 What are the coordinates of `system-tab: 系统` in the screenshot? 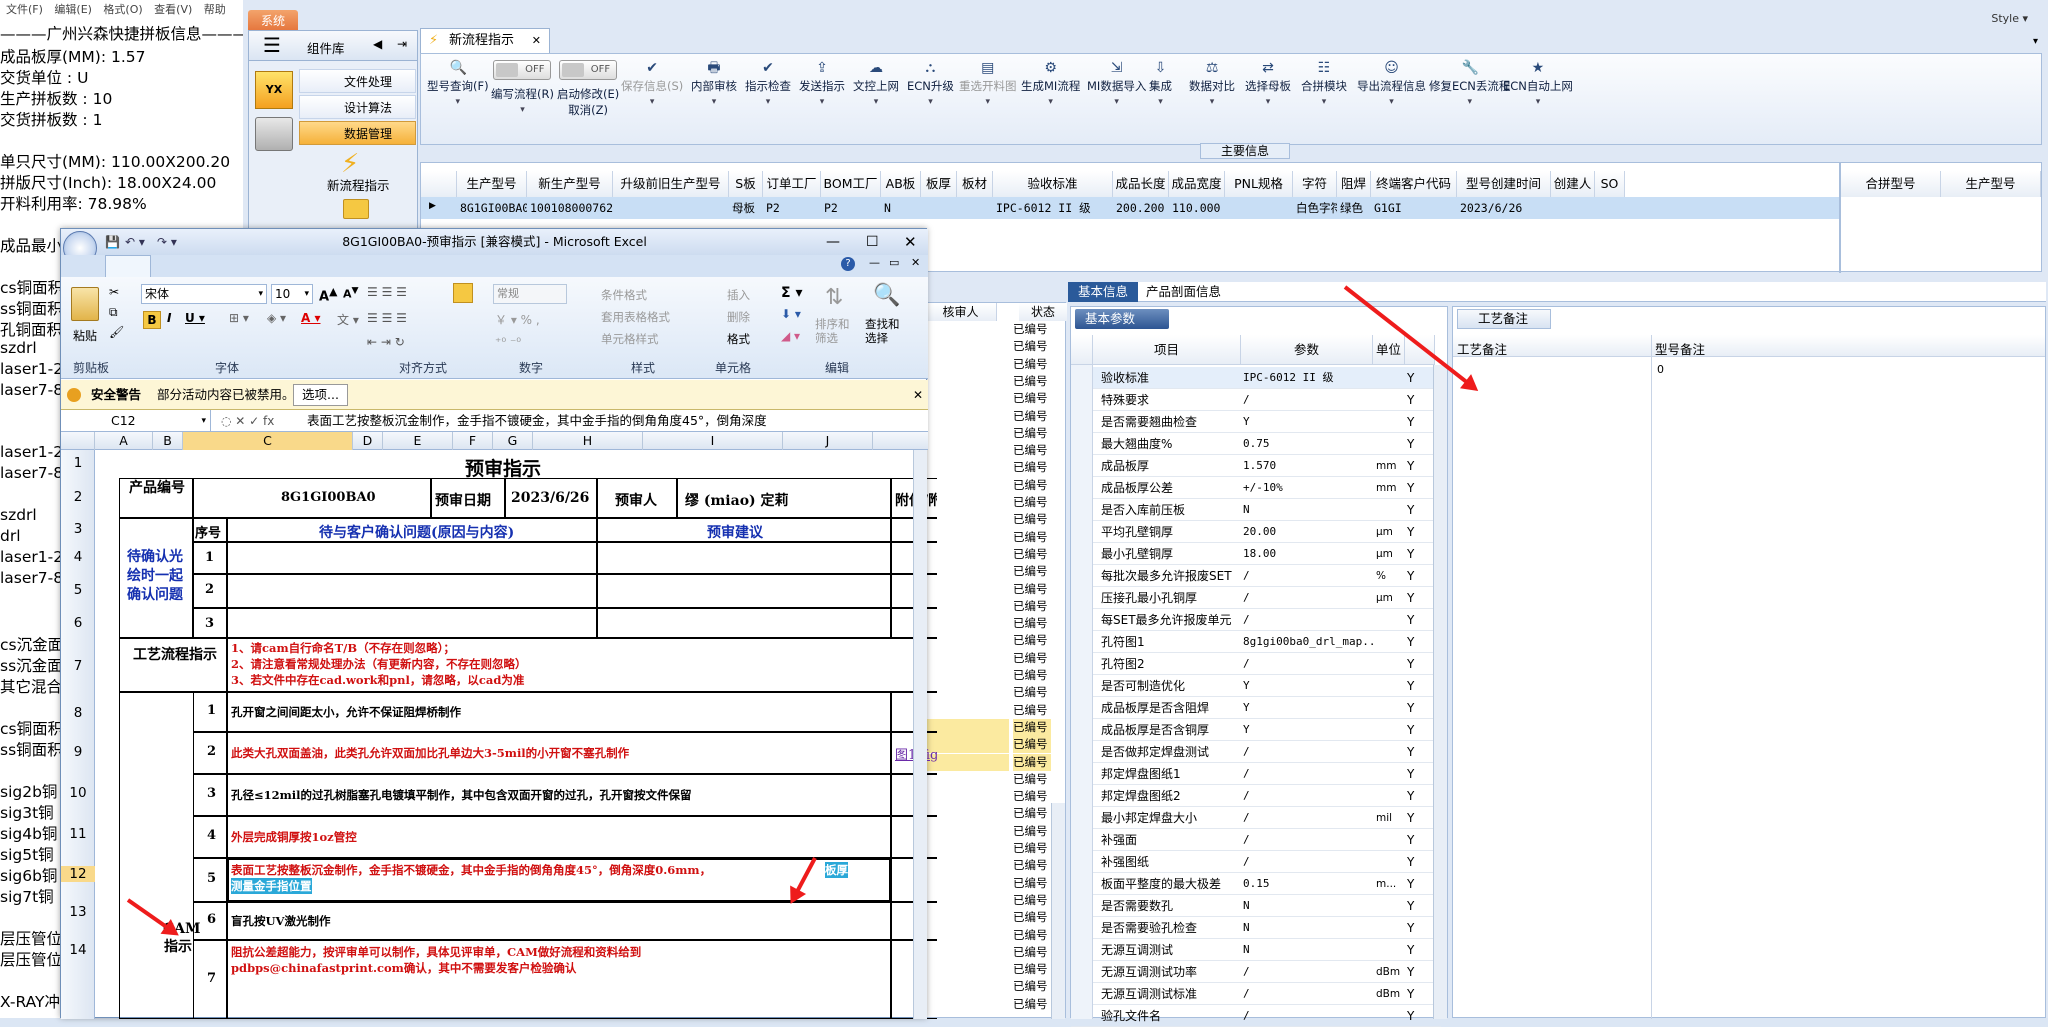 It's located at (273, 21).